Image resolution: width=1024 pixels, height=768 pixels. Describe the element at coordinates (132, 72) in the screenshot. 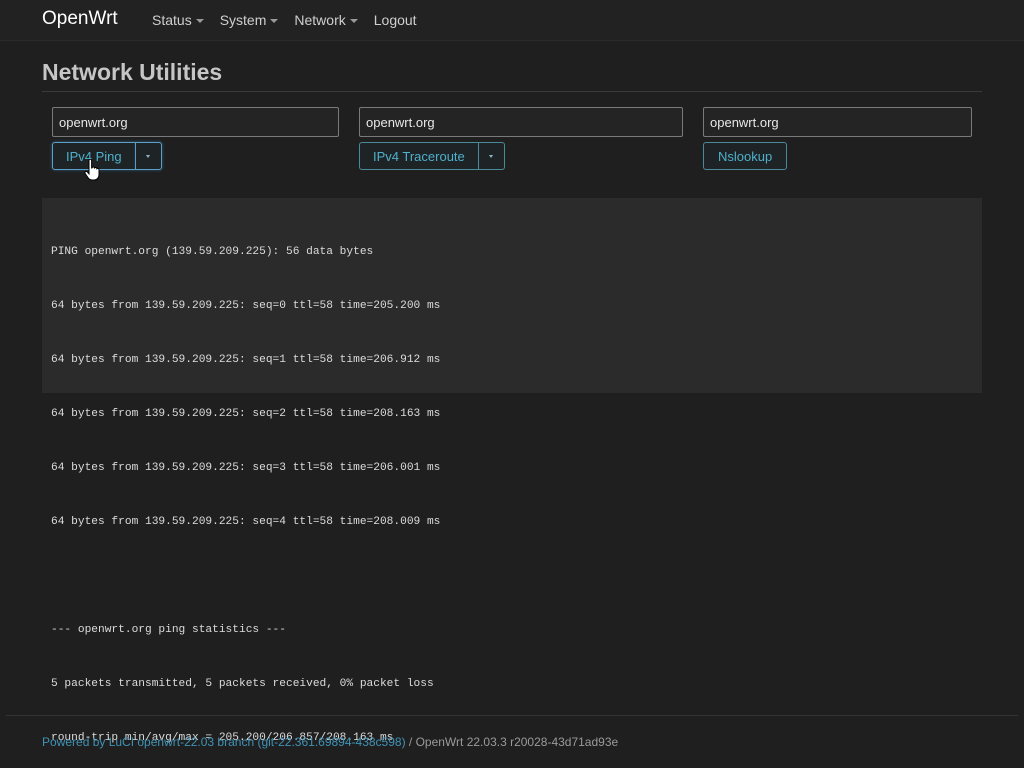

I see `page-title: Network Utilities` at that location.